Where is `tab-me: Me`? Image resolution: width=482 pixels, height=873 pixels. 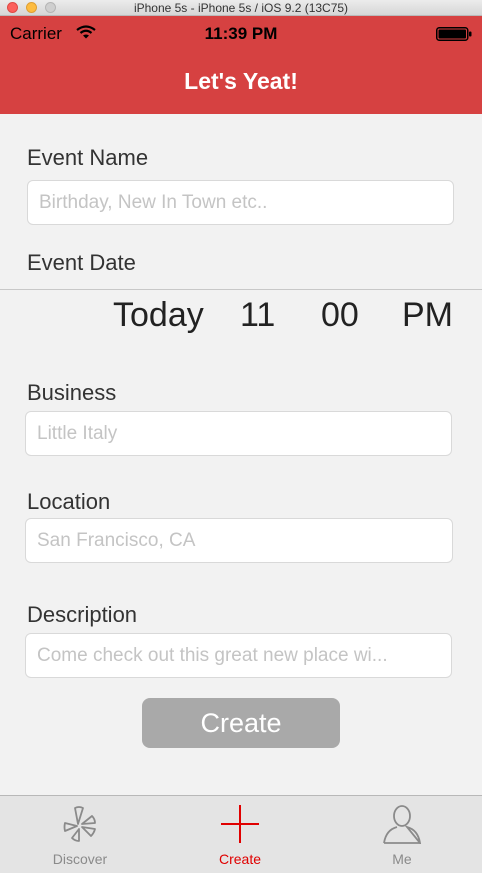
tab-me: Me is located at coordinates (402, 834).